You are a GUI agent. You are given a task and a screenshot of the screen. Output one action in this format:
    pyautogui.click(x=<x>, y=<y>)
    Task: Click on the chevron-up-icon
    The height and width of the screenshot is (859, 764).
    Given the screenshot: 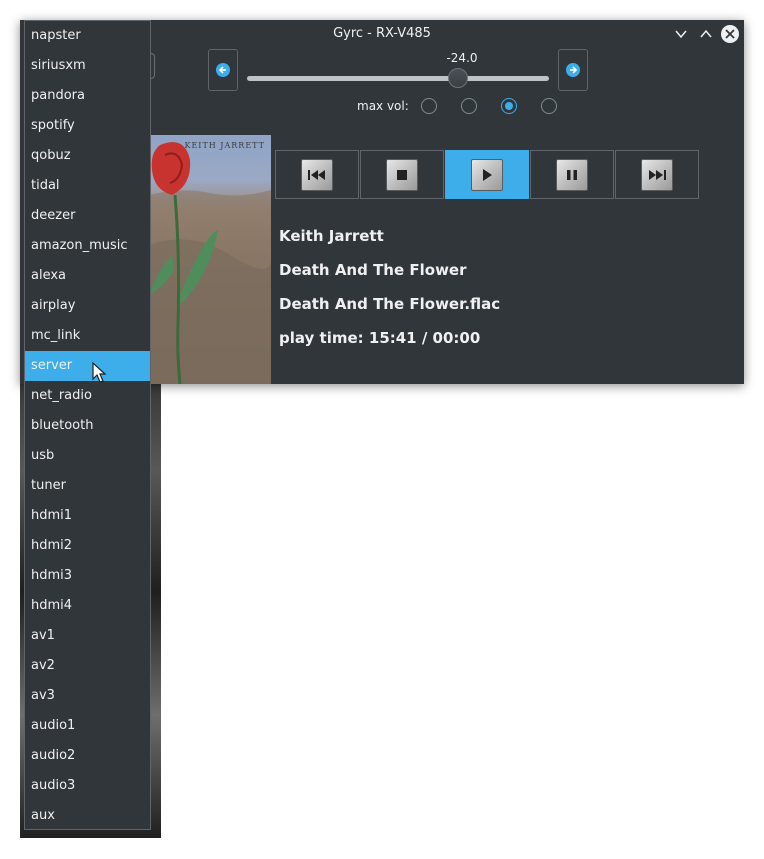 What is the action you would take?
    pyautogui.click(x=706, y=33)
    